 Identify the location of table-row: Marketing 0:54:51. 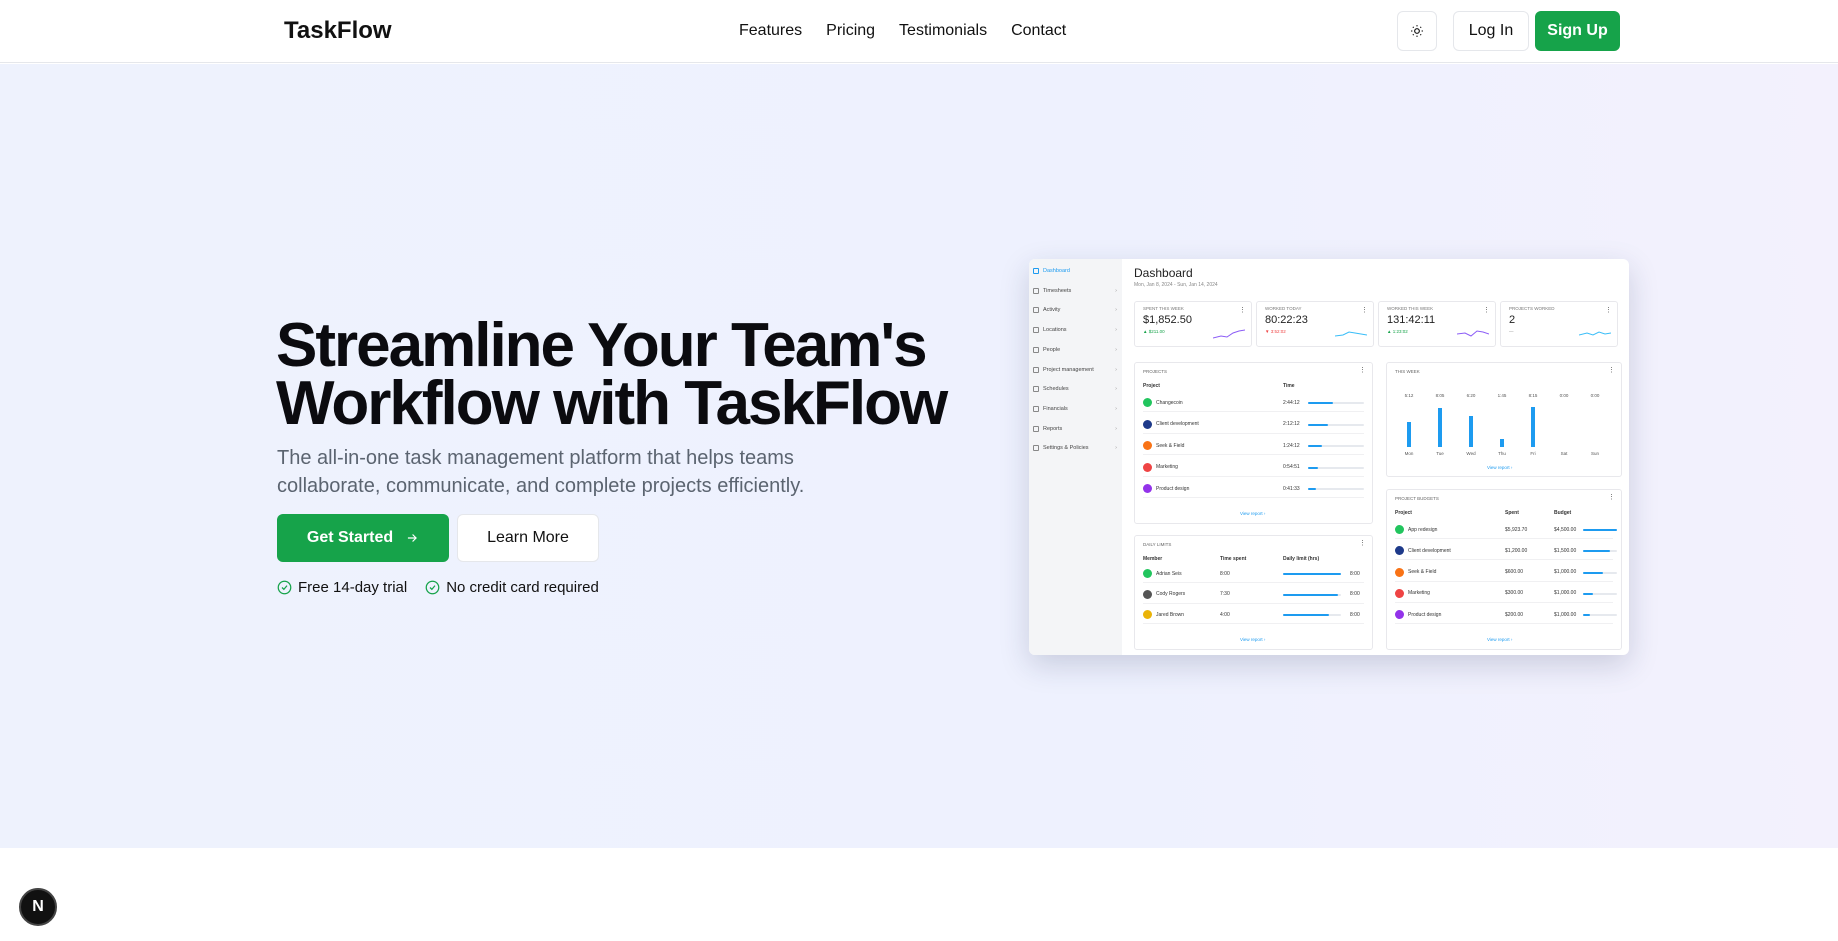
(1253, 468).